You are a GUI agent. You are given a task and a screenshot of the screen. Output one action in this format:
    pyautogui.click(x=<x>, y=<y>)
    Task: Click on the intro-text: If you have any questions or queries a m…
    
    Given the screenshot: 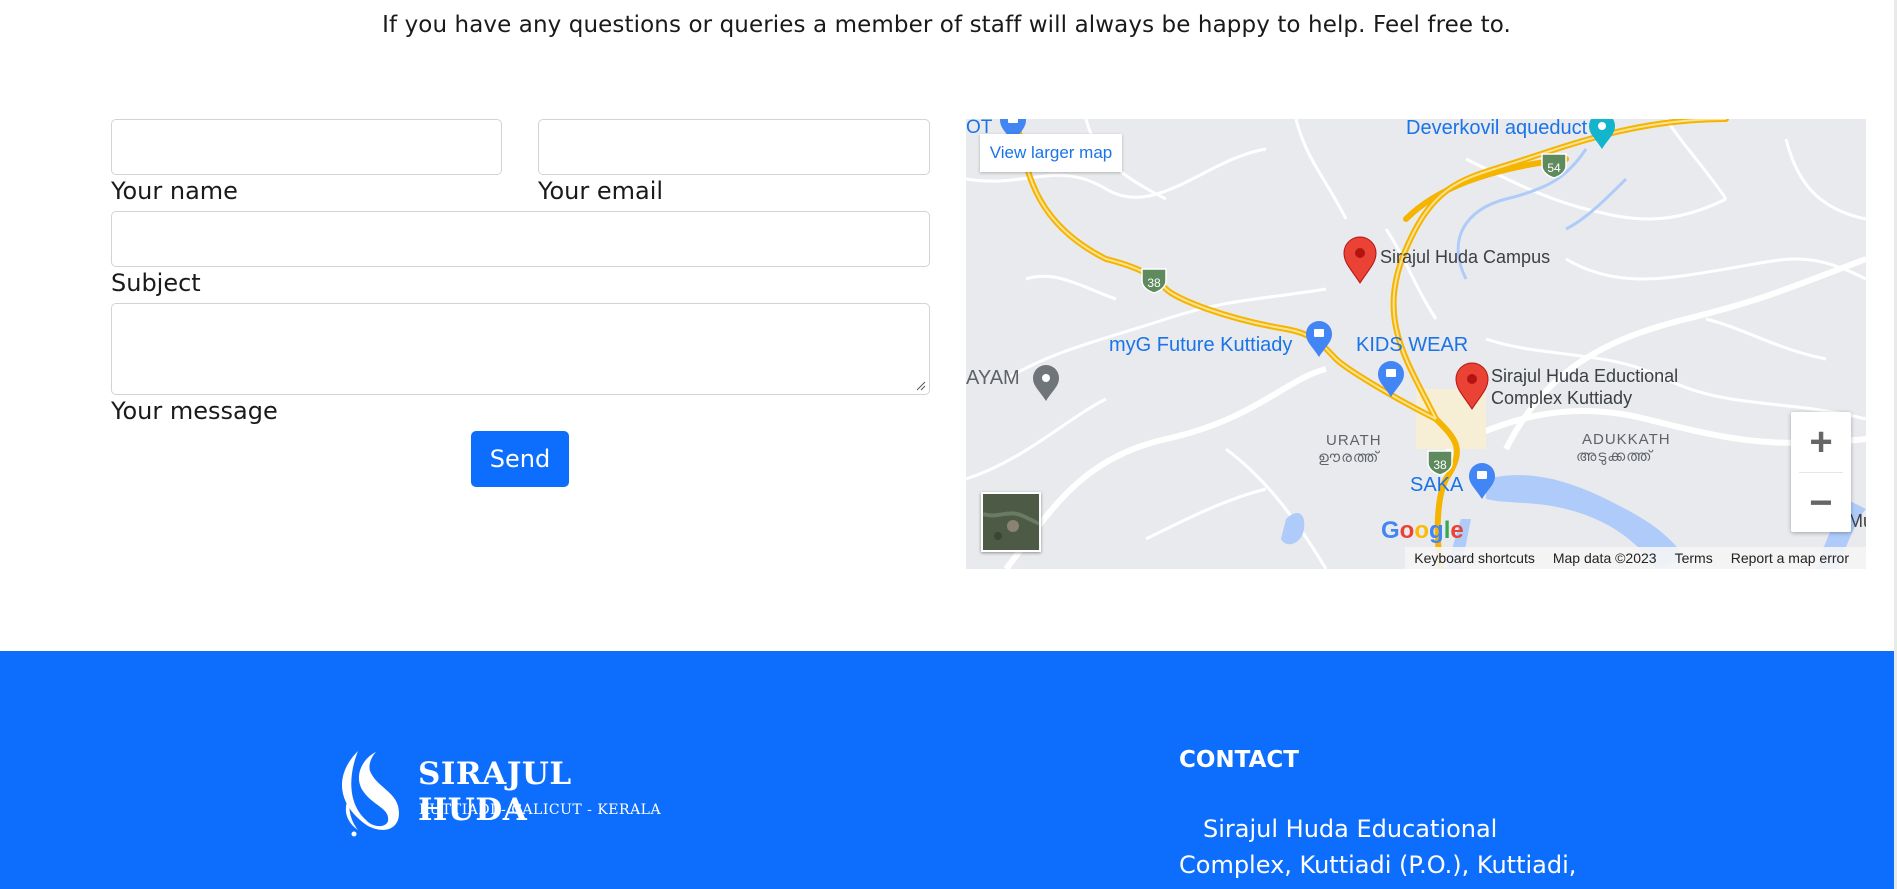 What is the action you would take?
    pyautogui.click(x=946, y=25)
    